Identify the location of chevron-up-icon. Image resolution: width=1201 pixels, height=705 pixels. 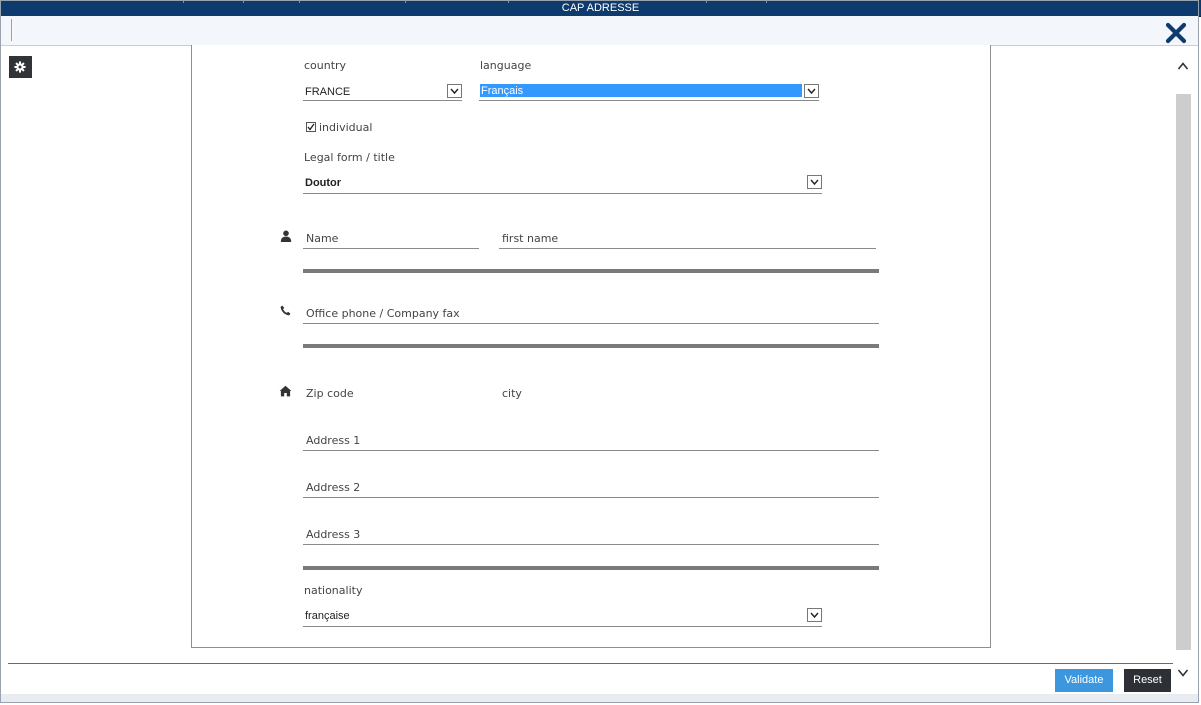
(1183, 66).